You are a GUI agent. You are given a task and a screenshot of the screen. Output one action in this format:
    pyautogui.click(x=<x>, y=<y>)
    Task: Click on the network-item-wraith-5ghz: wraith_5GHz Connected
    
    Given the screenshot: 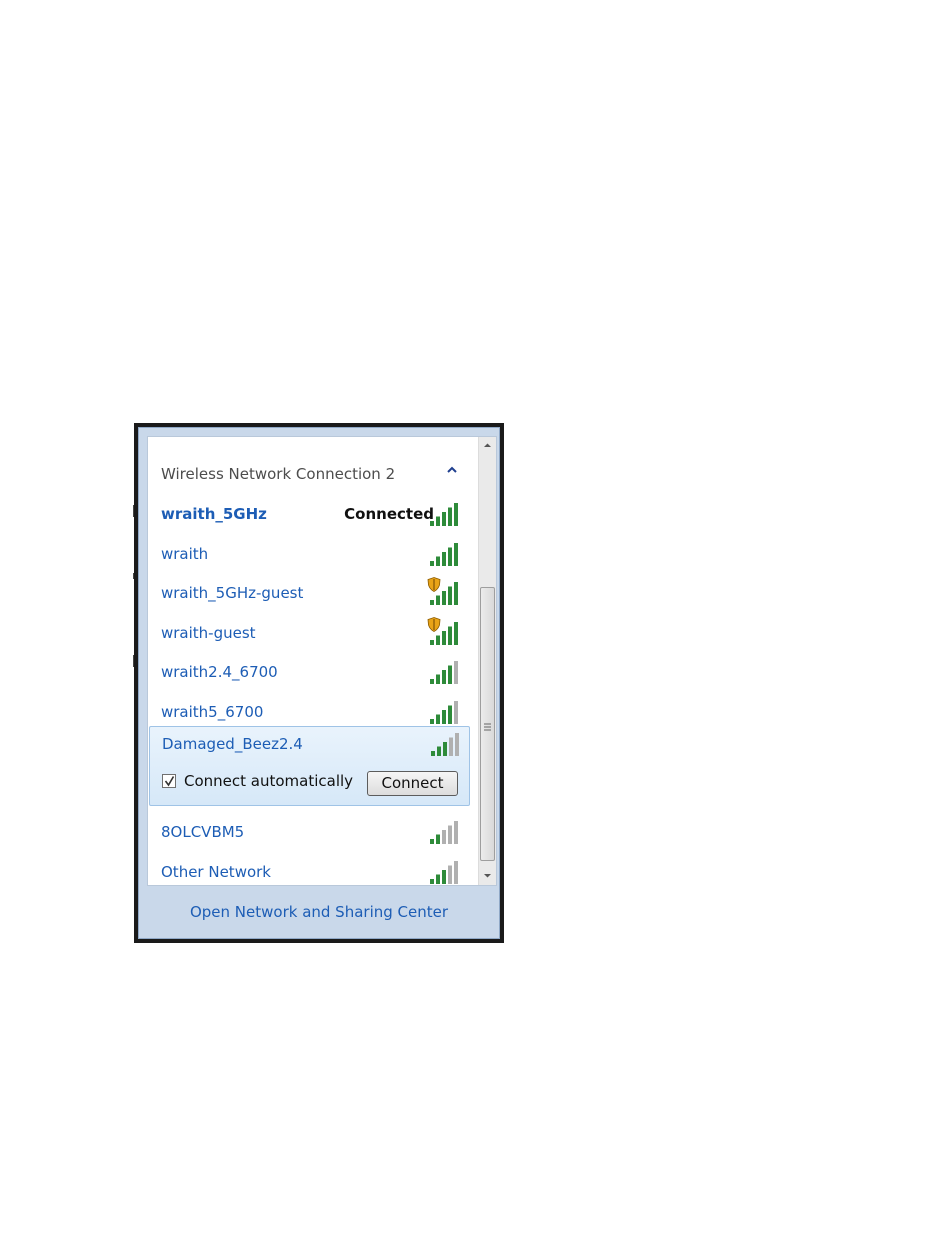 What is the action you would take?
    pyautogui.click(x=313, y=514)
    